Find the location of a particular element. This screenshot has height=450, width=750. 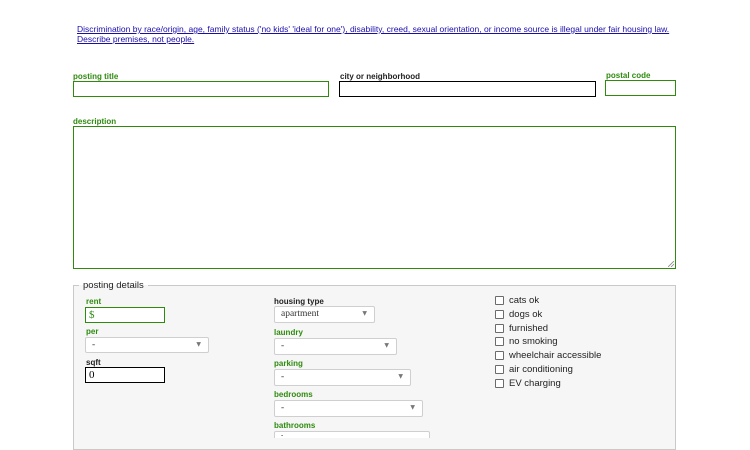

bedrooms-select: - ▼ is located at coordinates (348, 408).